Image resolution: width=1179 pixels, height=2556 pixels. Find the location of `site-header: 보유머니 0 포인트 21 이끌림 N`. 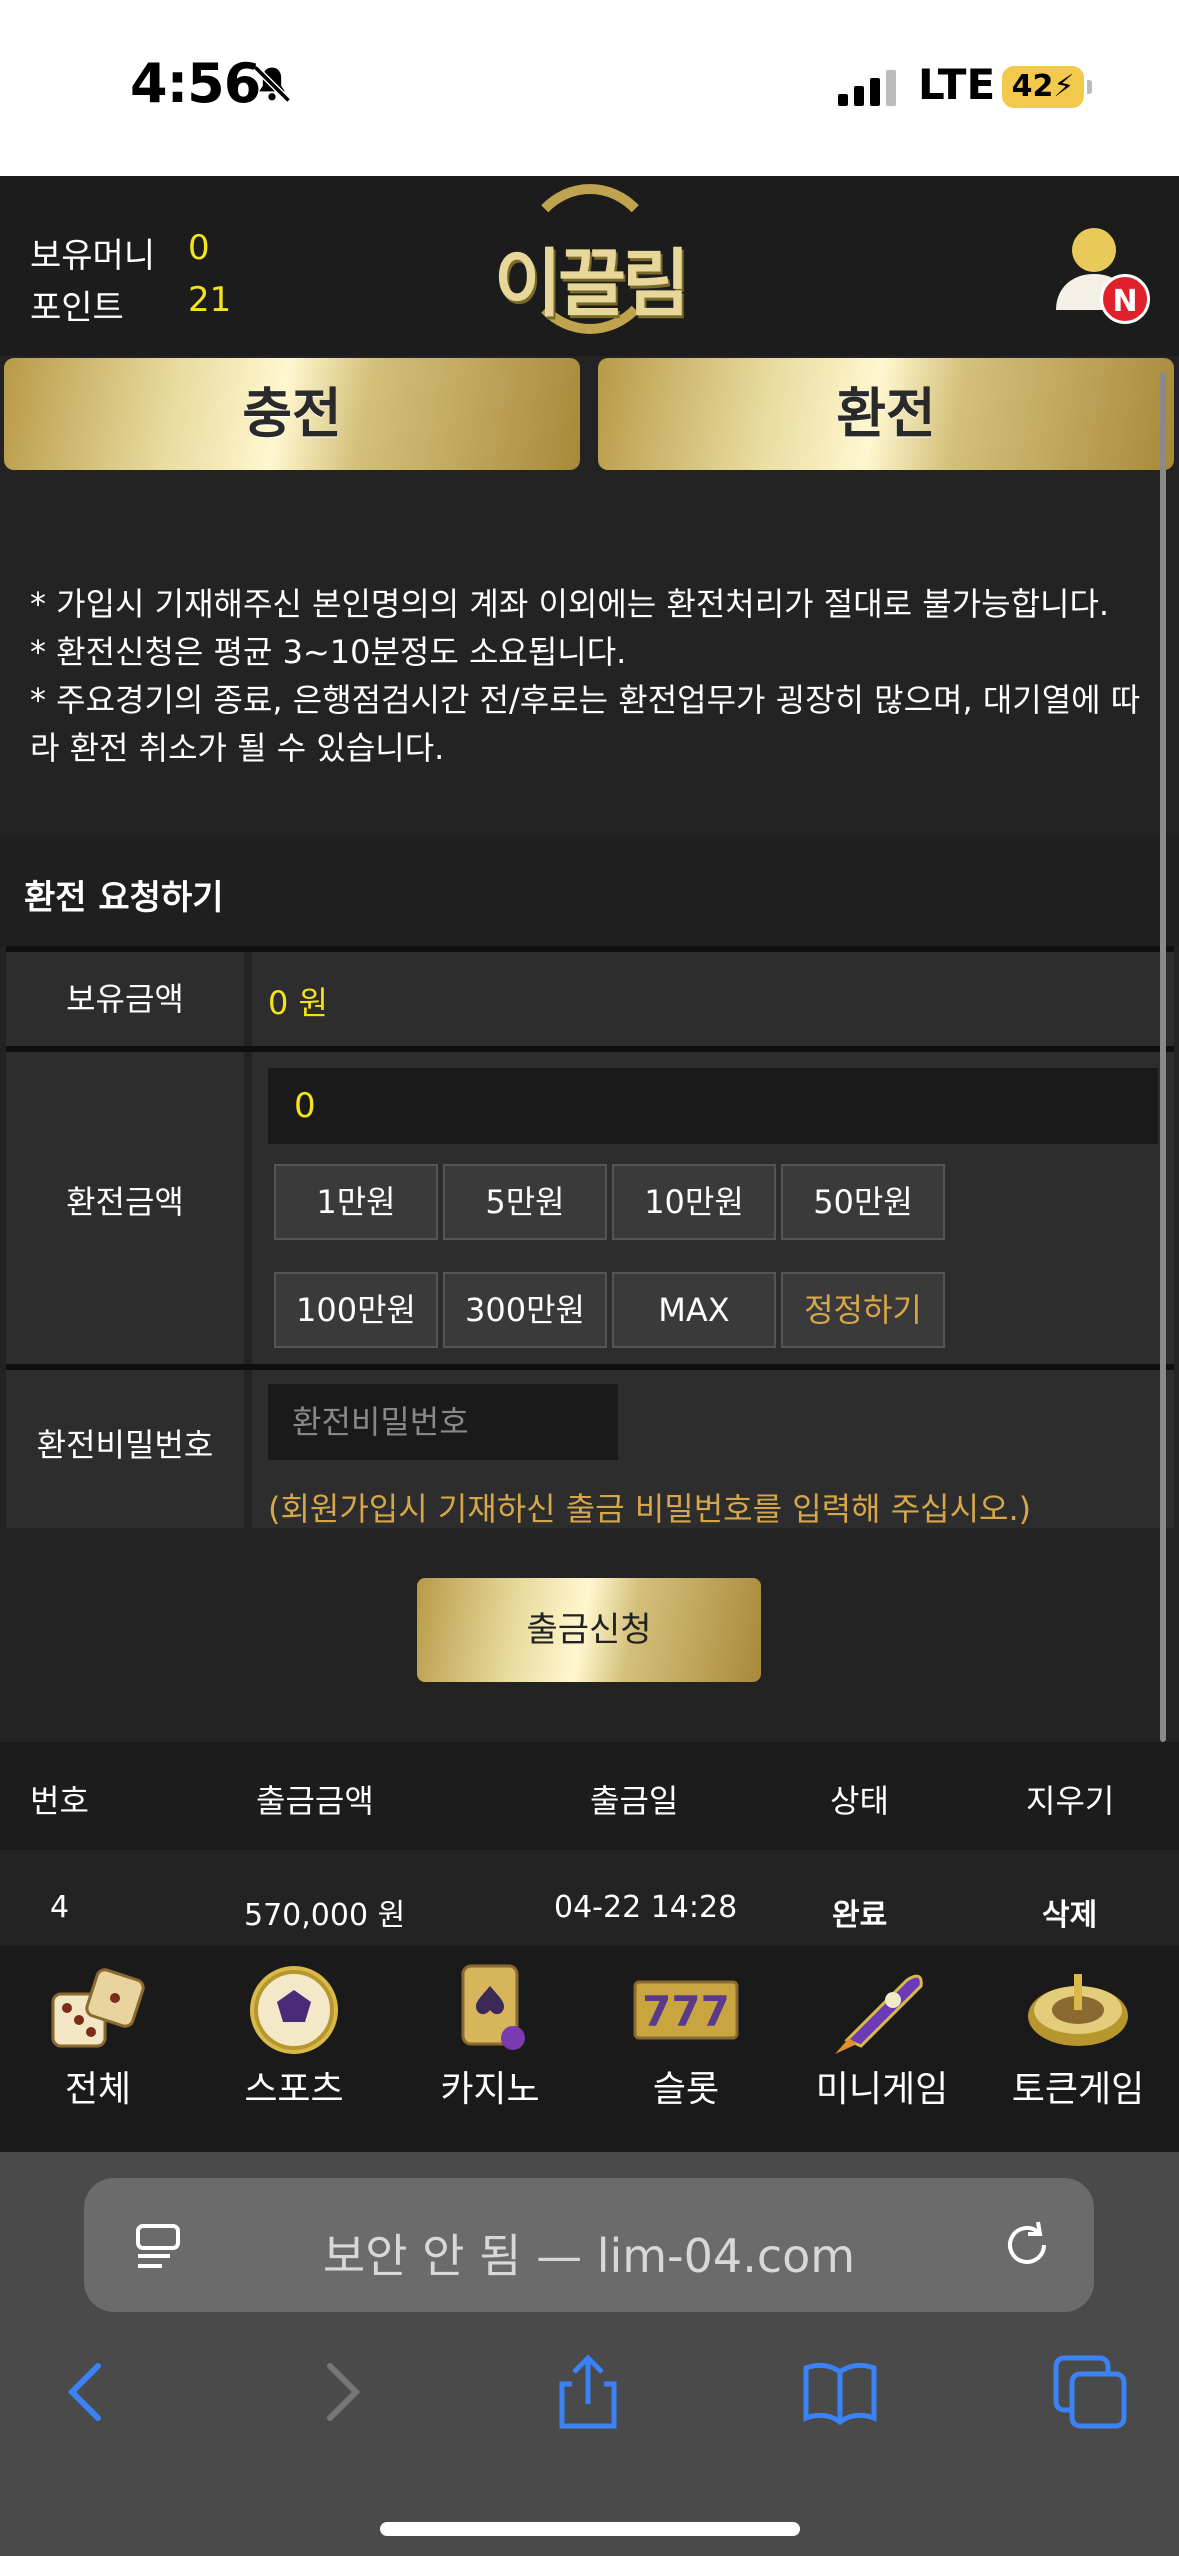

site-header: 보유머니 0 포인트 21 이끌림 N is located at coordinates (589, 266).